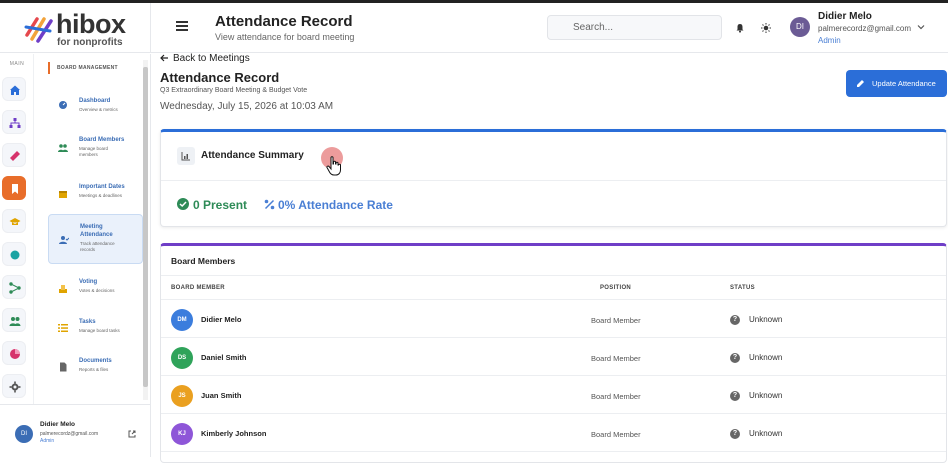  Describe the element at coordinates (247, 106) in the screenshot. I see `meeting-date: Wednesday, July 15, 2026 at 10:03 AM` at that location.